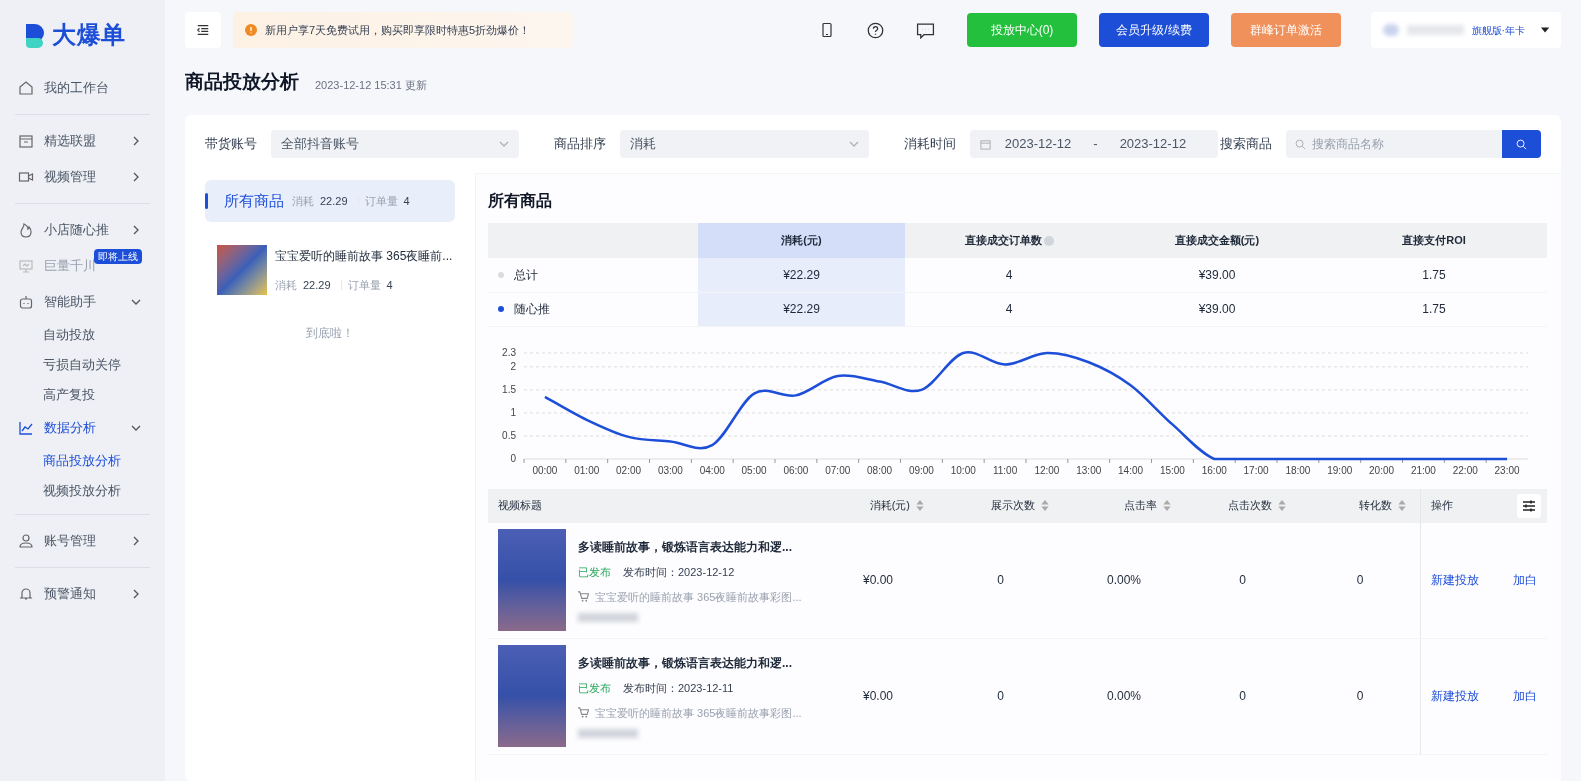 The image size is (1581, 781). What do you see at coordinates (286, 285) in the screenshot?
I see `stat-label: 消耗` at bounding box center [286, 285].